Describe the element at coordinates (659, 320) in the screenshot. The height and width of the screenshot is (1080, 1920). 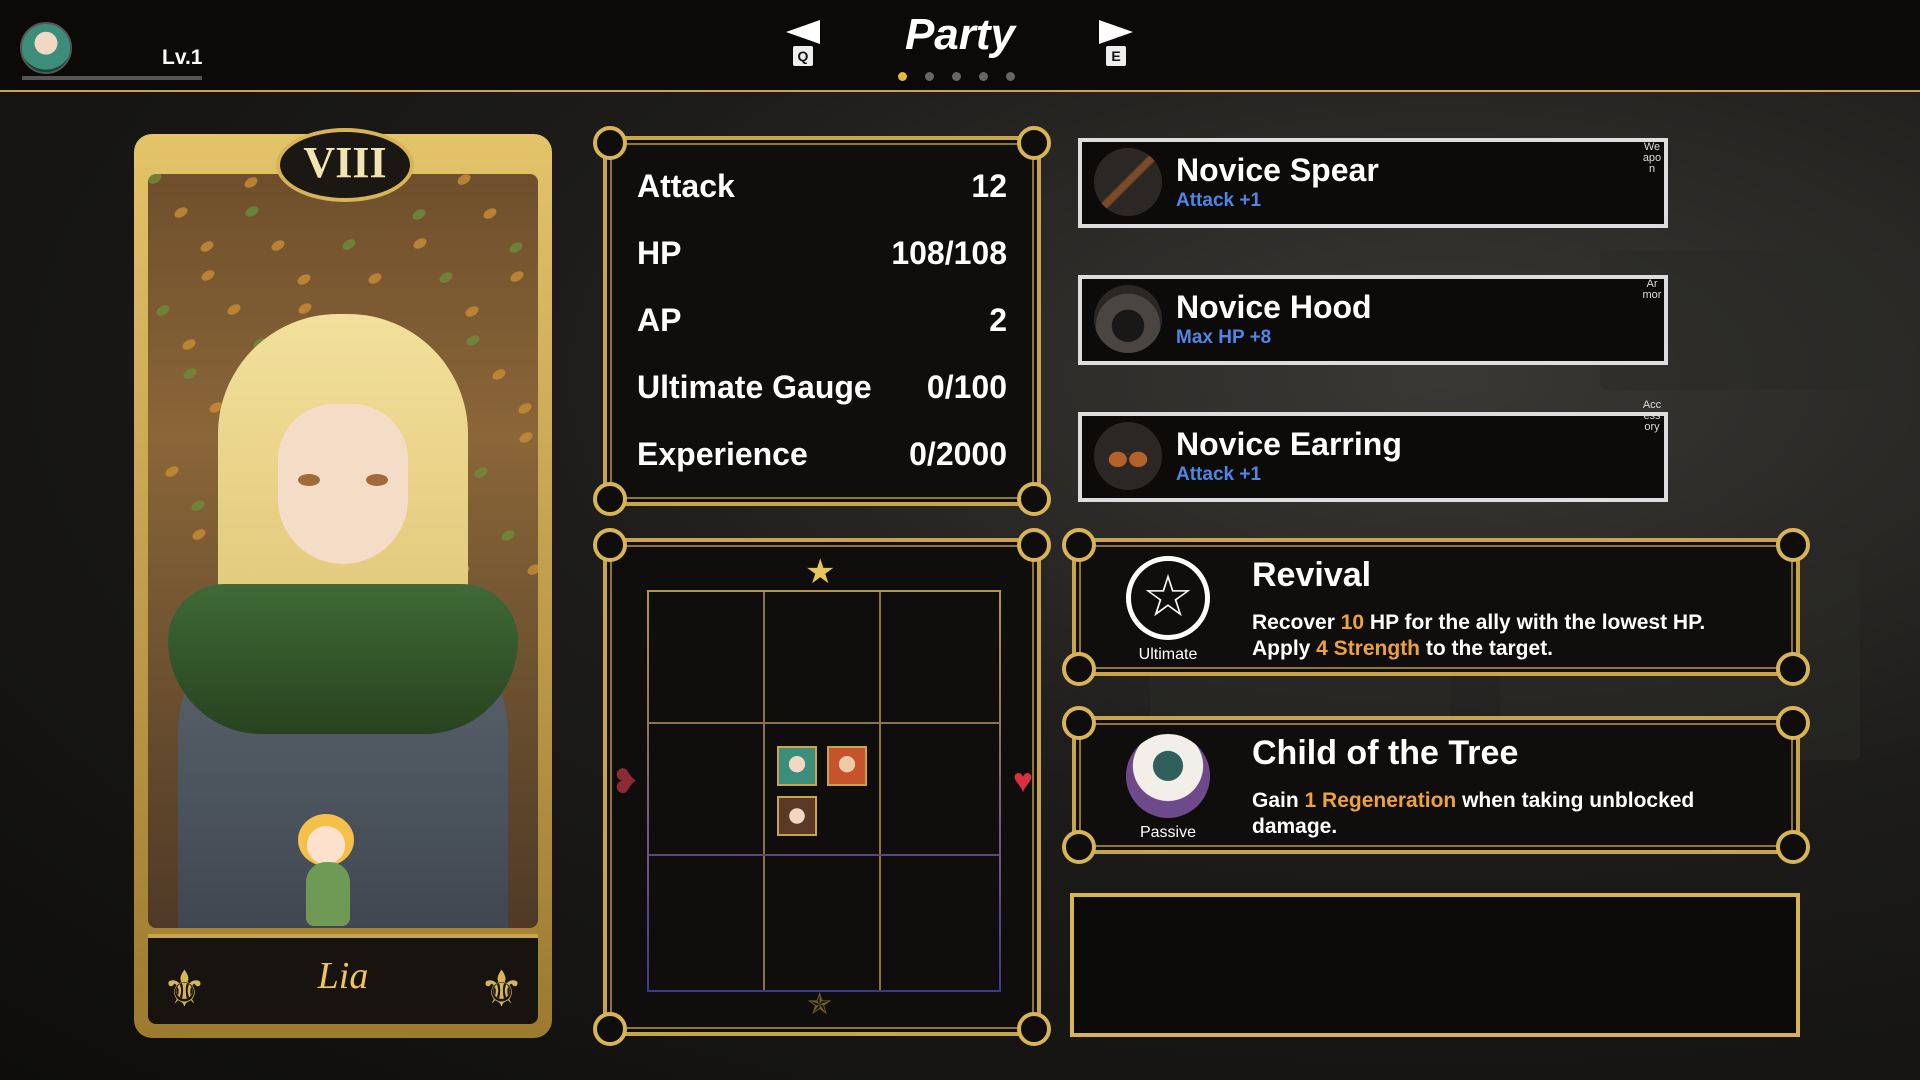
I see `stat-label: AP` at that location.